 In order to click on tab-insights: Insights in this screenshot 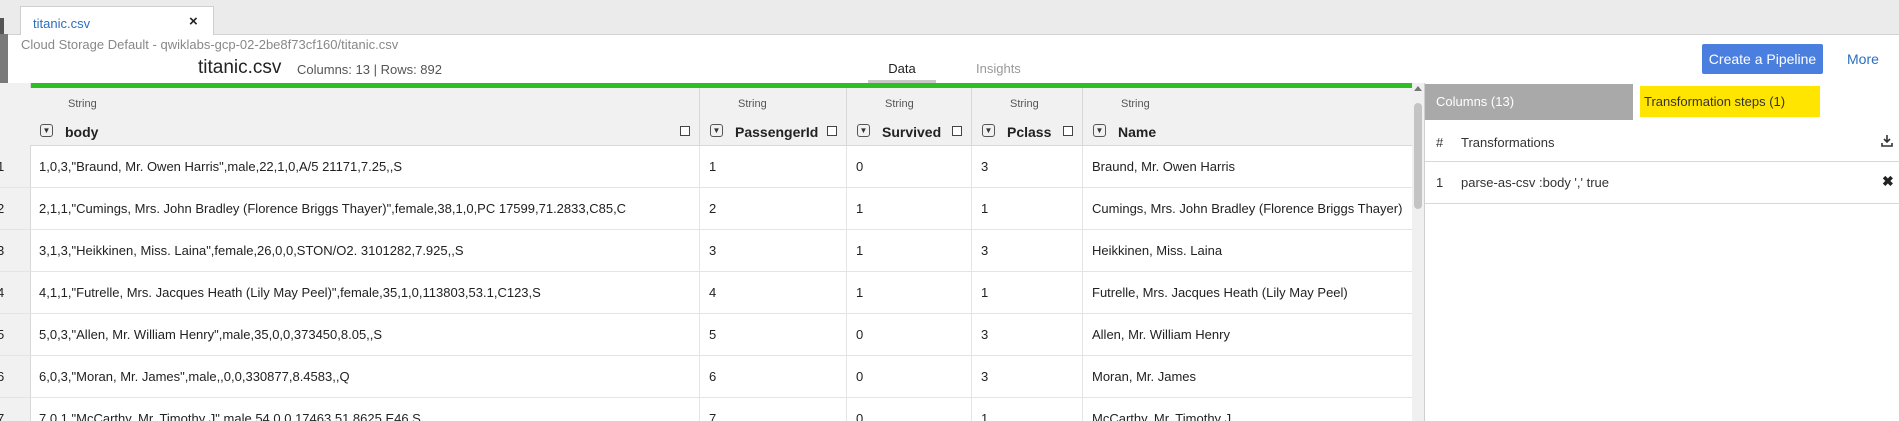, I will do `click(998, 68)`.